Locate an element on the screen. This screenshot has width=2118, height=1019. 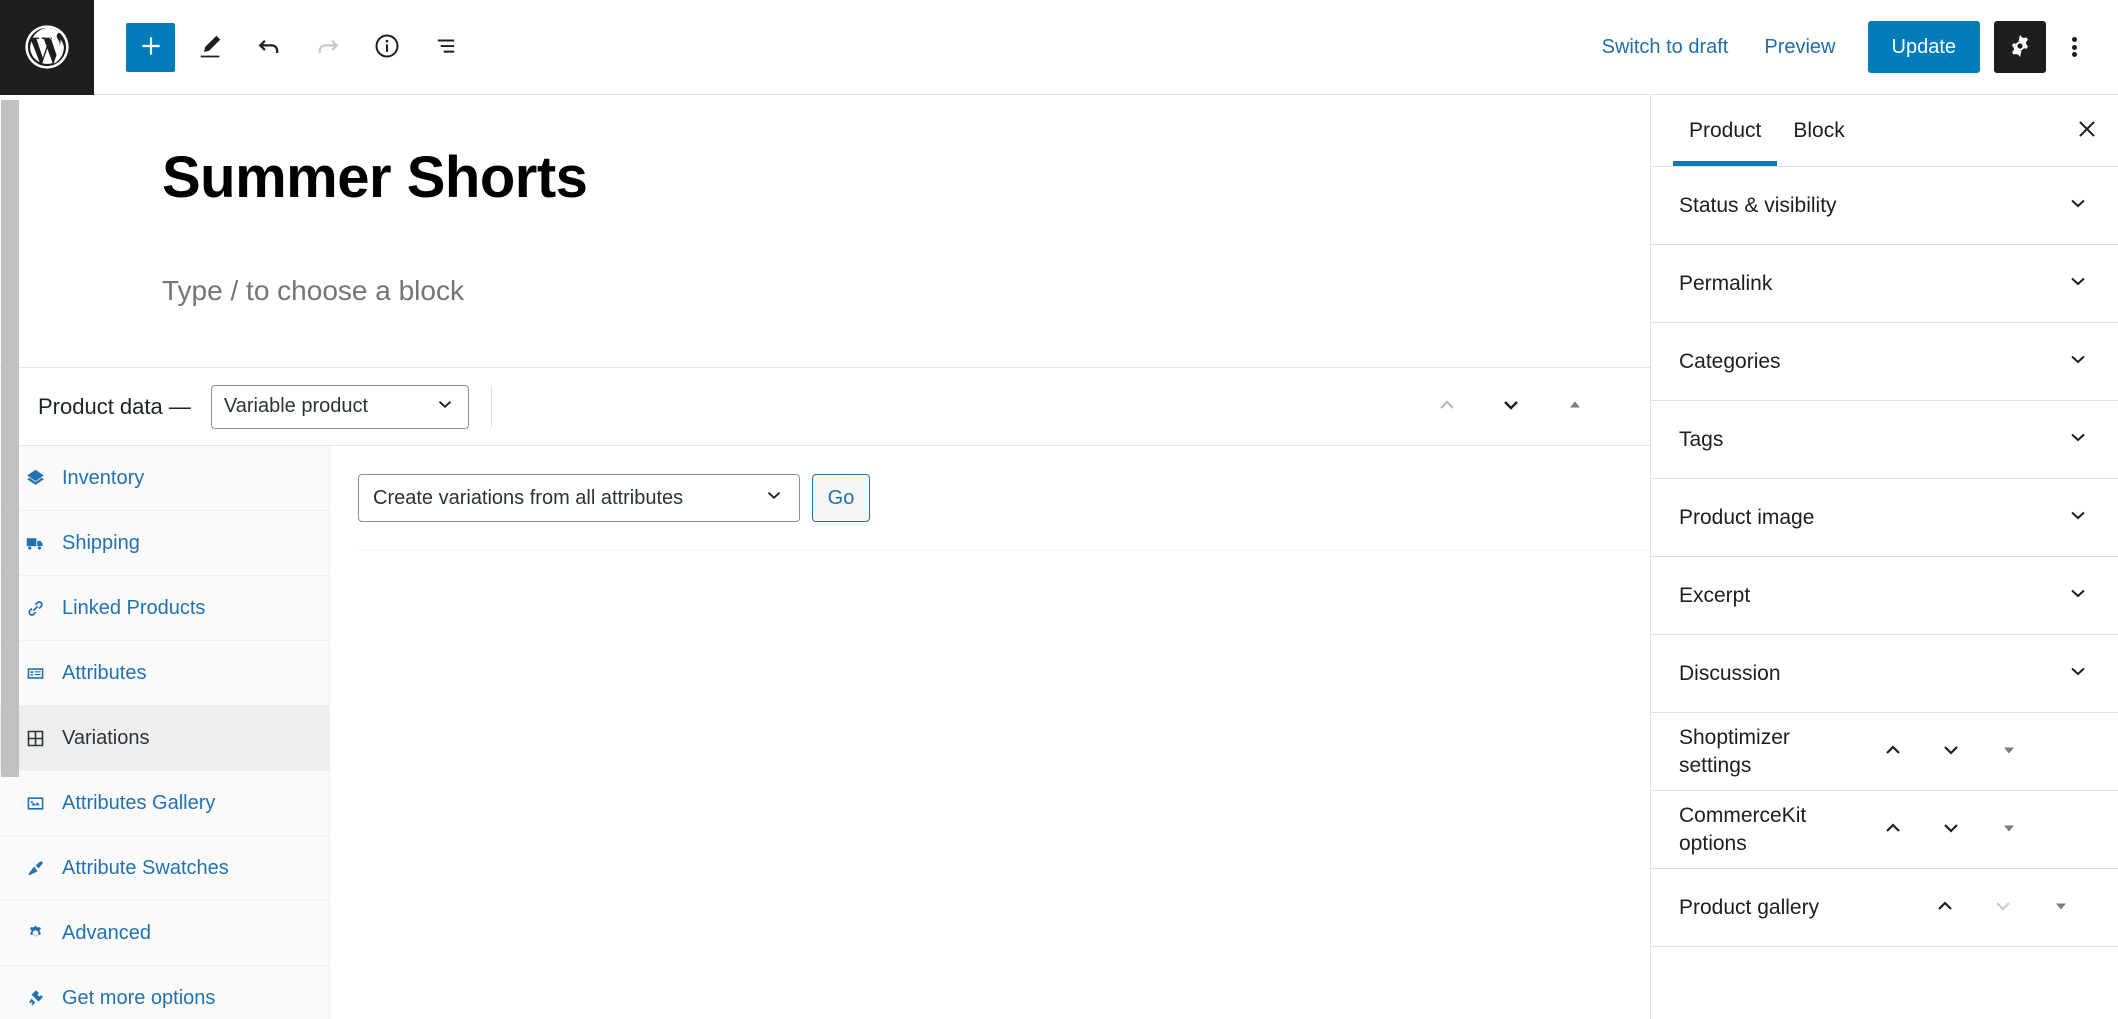
product-data-header: Product data — Variable product is located at coordinates (825, 407).